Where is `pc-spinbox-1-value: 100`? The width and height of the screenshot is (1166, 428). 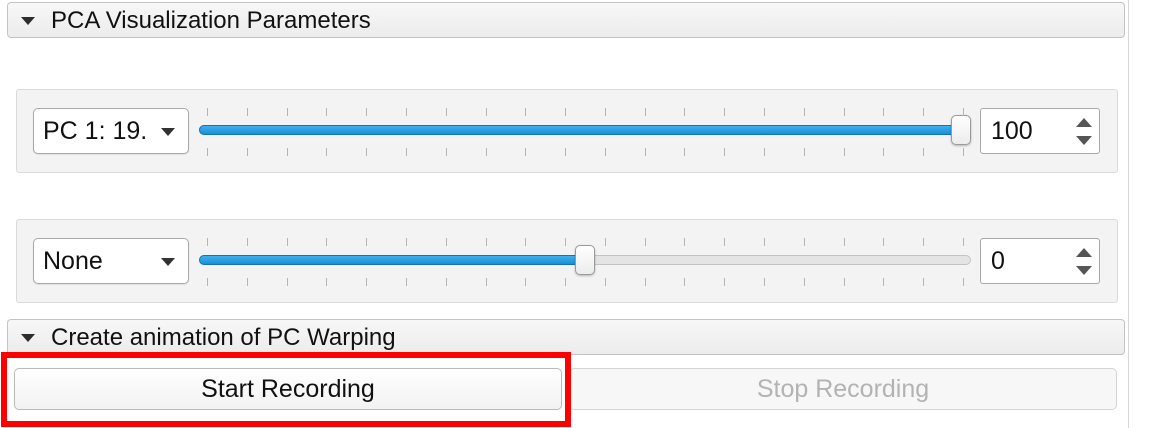
pc-spinbox-1-value: 100 is located at coordinates (1012, 131).